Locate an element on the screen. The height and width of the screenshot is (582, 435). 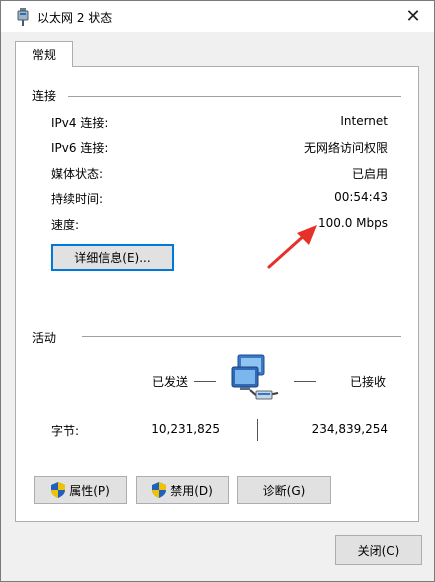
received-label: 已接收 is located at coordinates (368, 382).